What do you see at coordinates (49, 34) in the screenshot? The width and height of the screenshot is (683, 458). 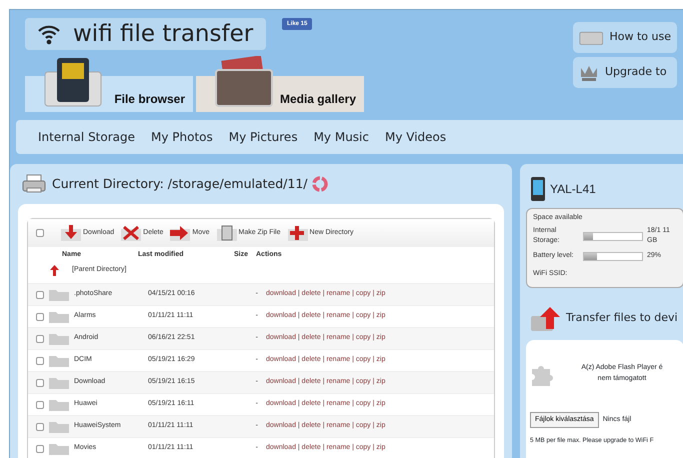 I see `wifi-icon` at bounding box center [49, 34].